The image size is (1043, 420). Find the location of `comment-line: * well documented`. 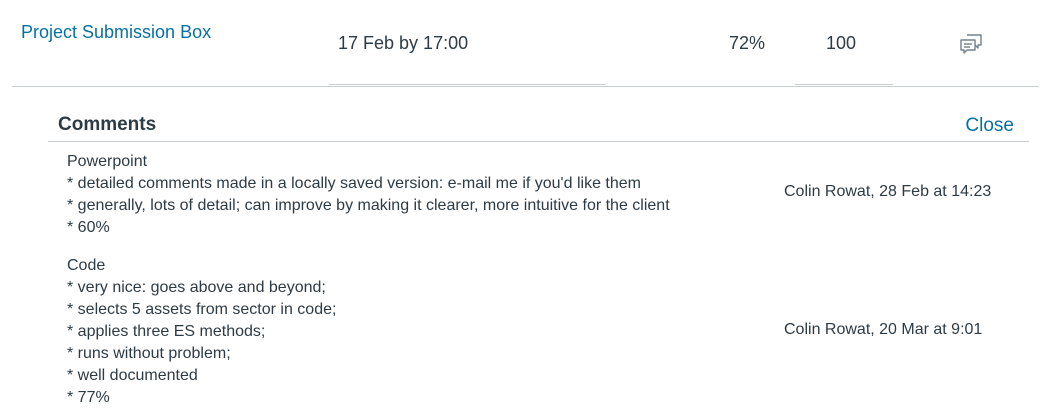

comment-line: * well documented is located at coordinates (132, 375).